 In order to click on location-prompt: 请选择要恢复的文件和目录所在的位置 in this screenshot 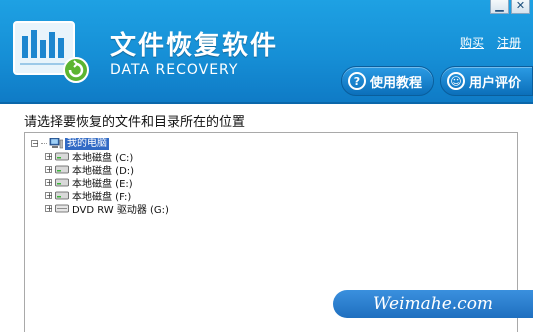, I will do `click(135, 122)`.